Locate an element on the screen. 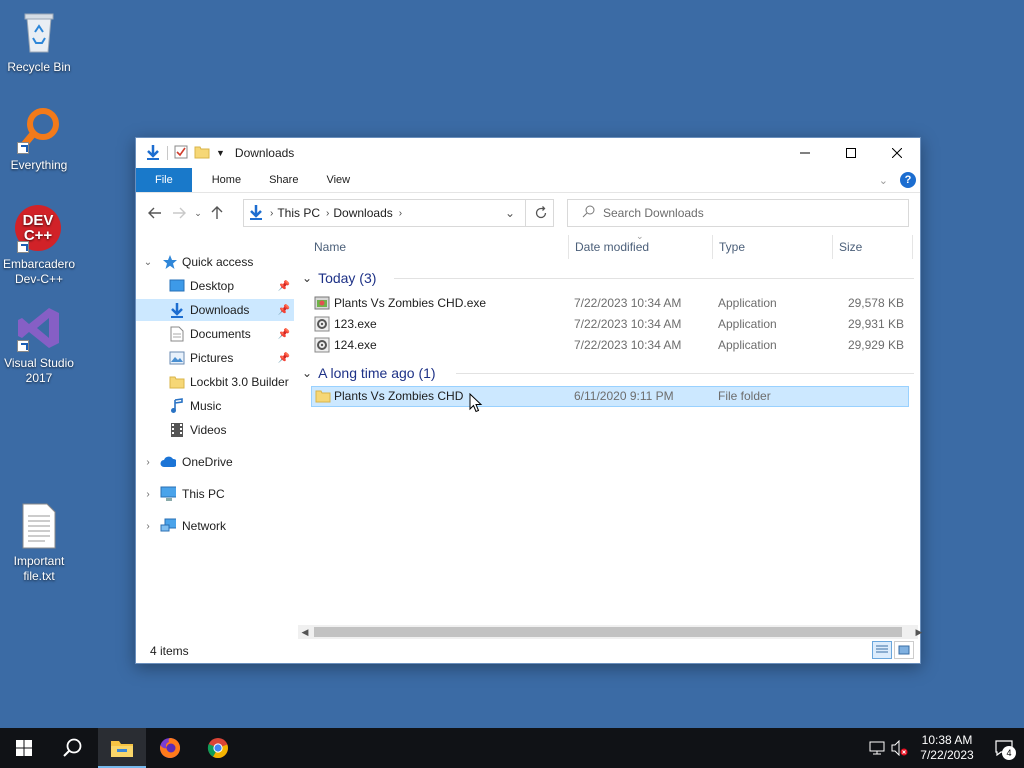  help-icon: ? is located at coordinates (908, 180).